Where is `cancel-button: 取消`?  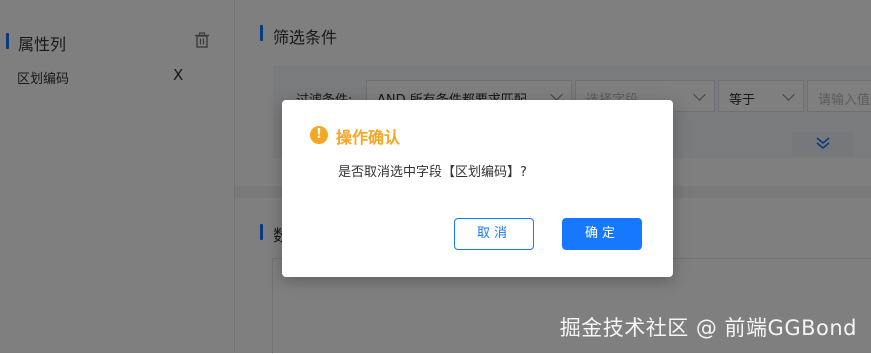 cancel-button: 取消 is located at coordinates (494, 234).